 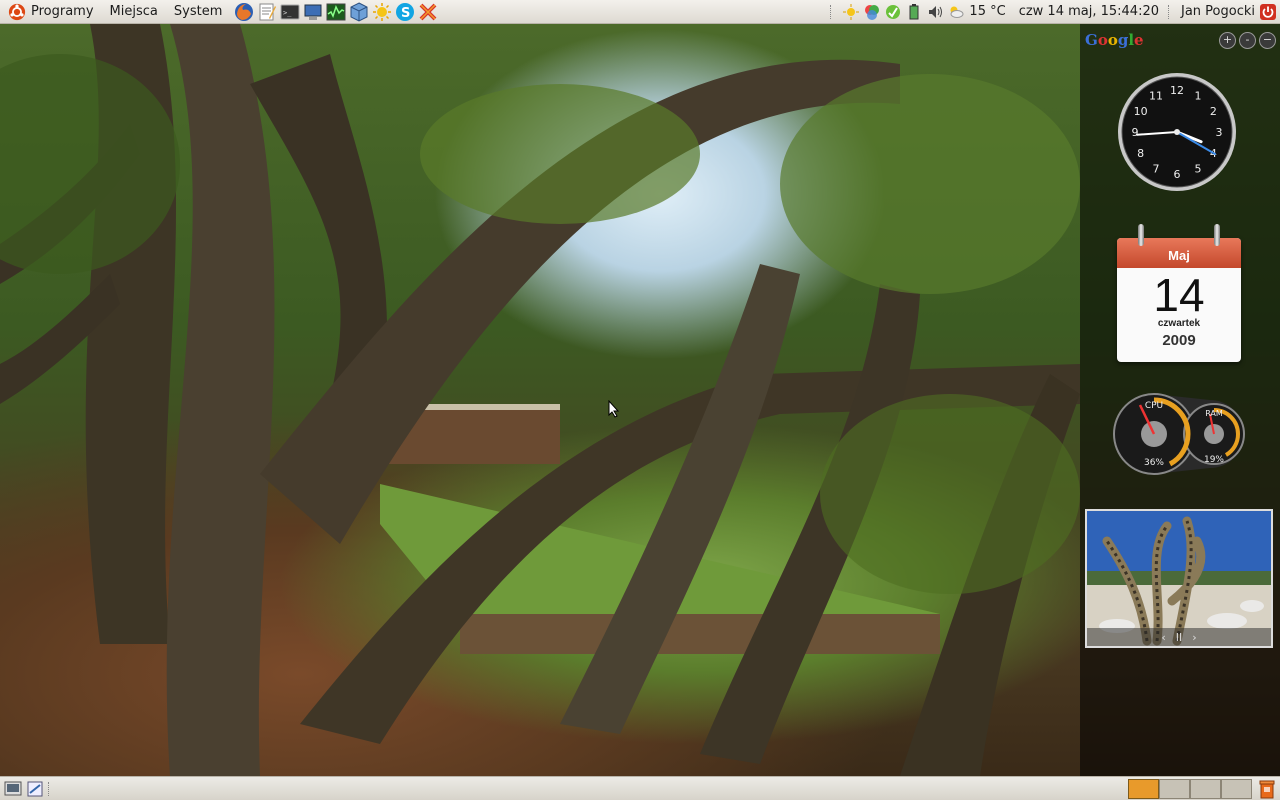 I want to click on add-gadget-button: +, so click(x=1227, y=40).